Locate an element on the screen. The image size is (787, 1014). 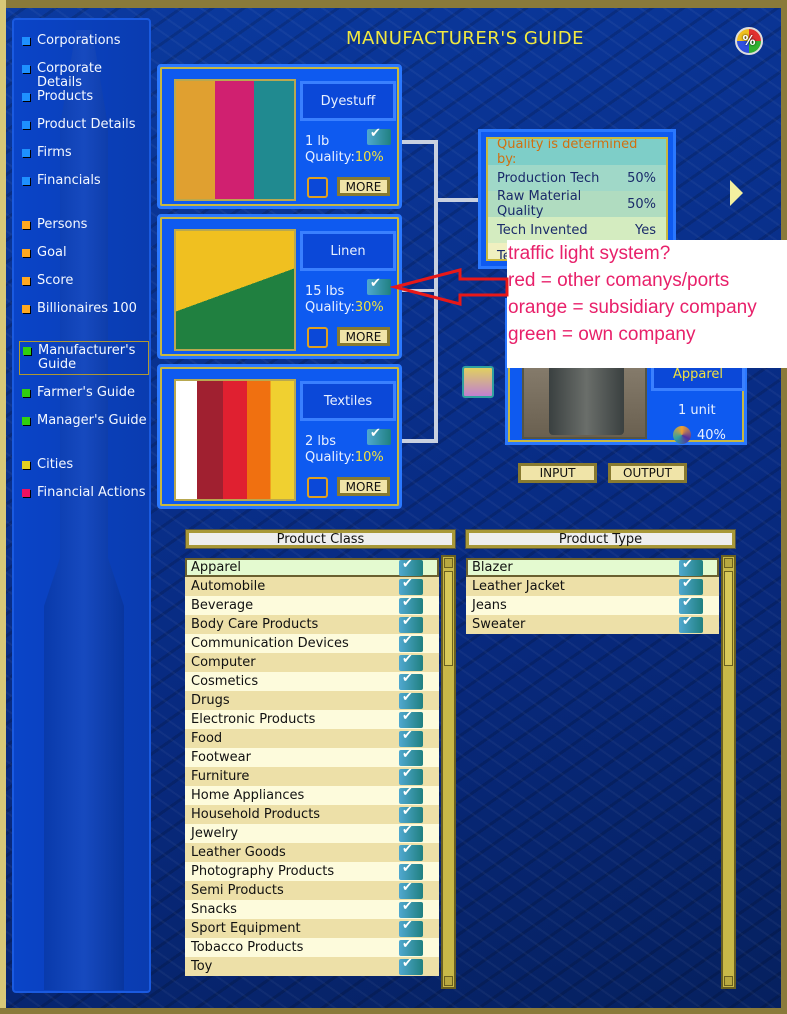
item-label: Photography Products is located at coordinates (263, 871).